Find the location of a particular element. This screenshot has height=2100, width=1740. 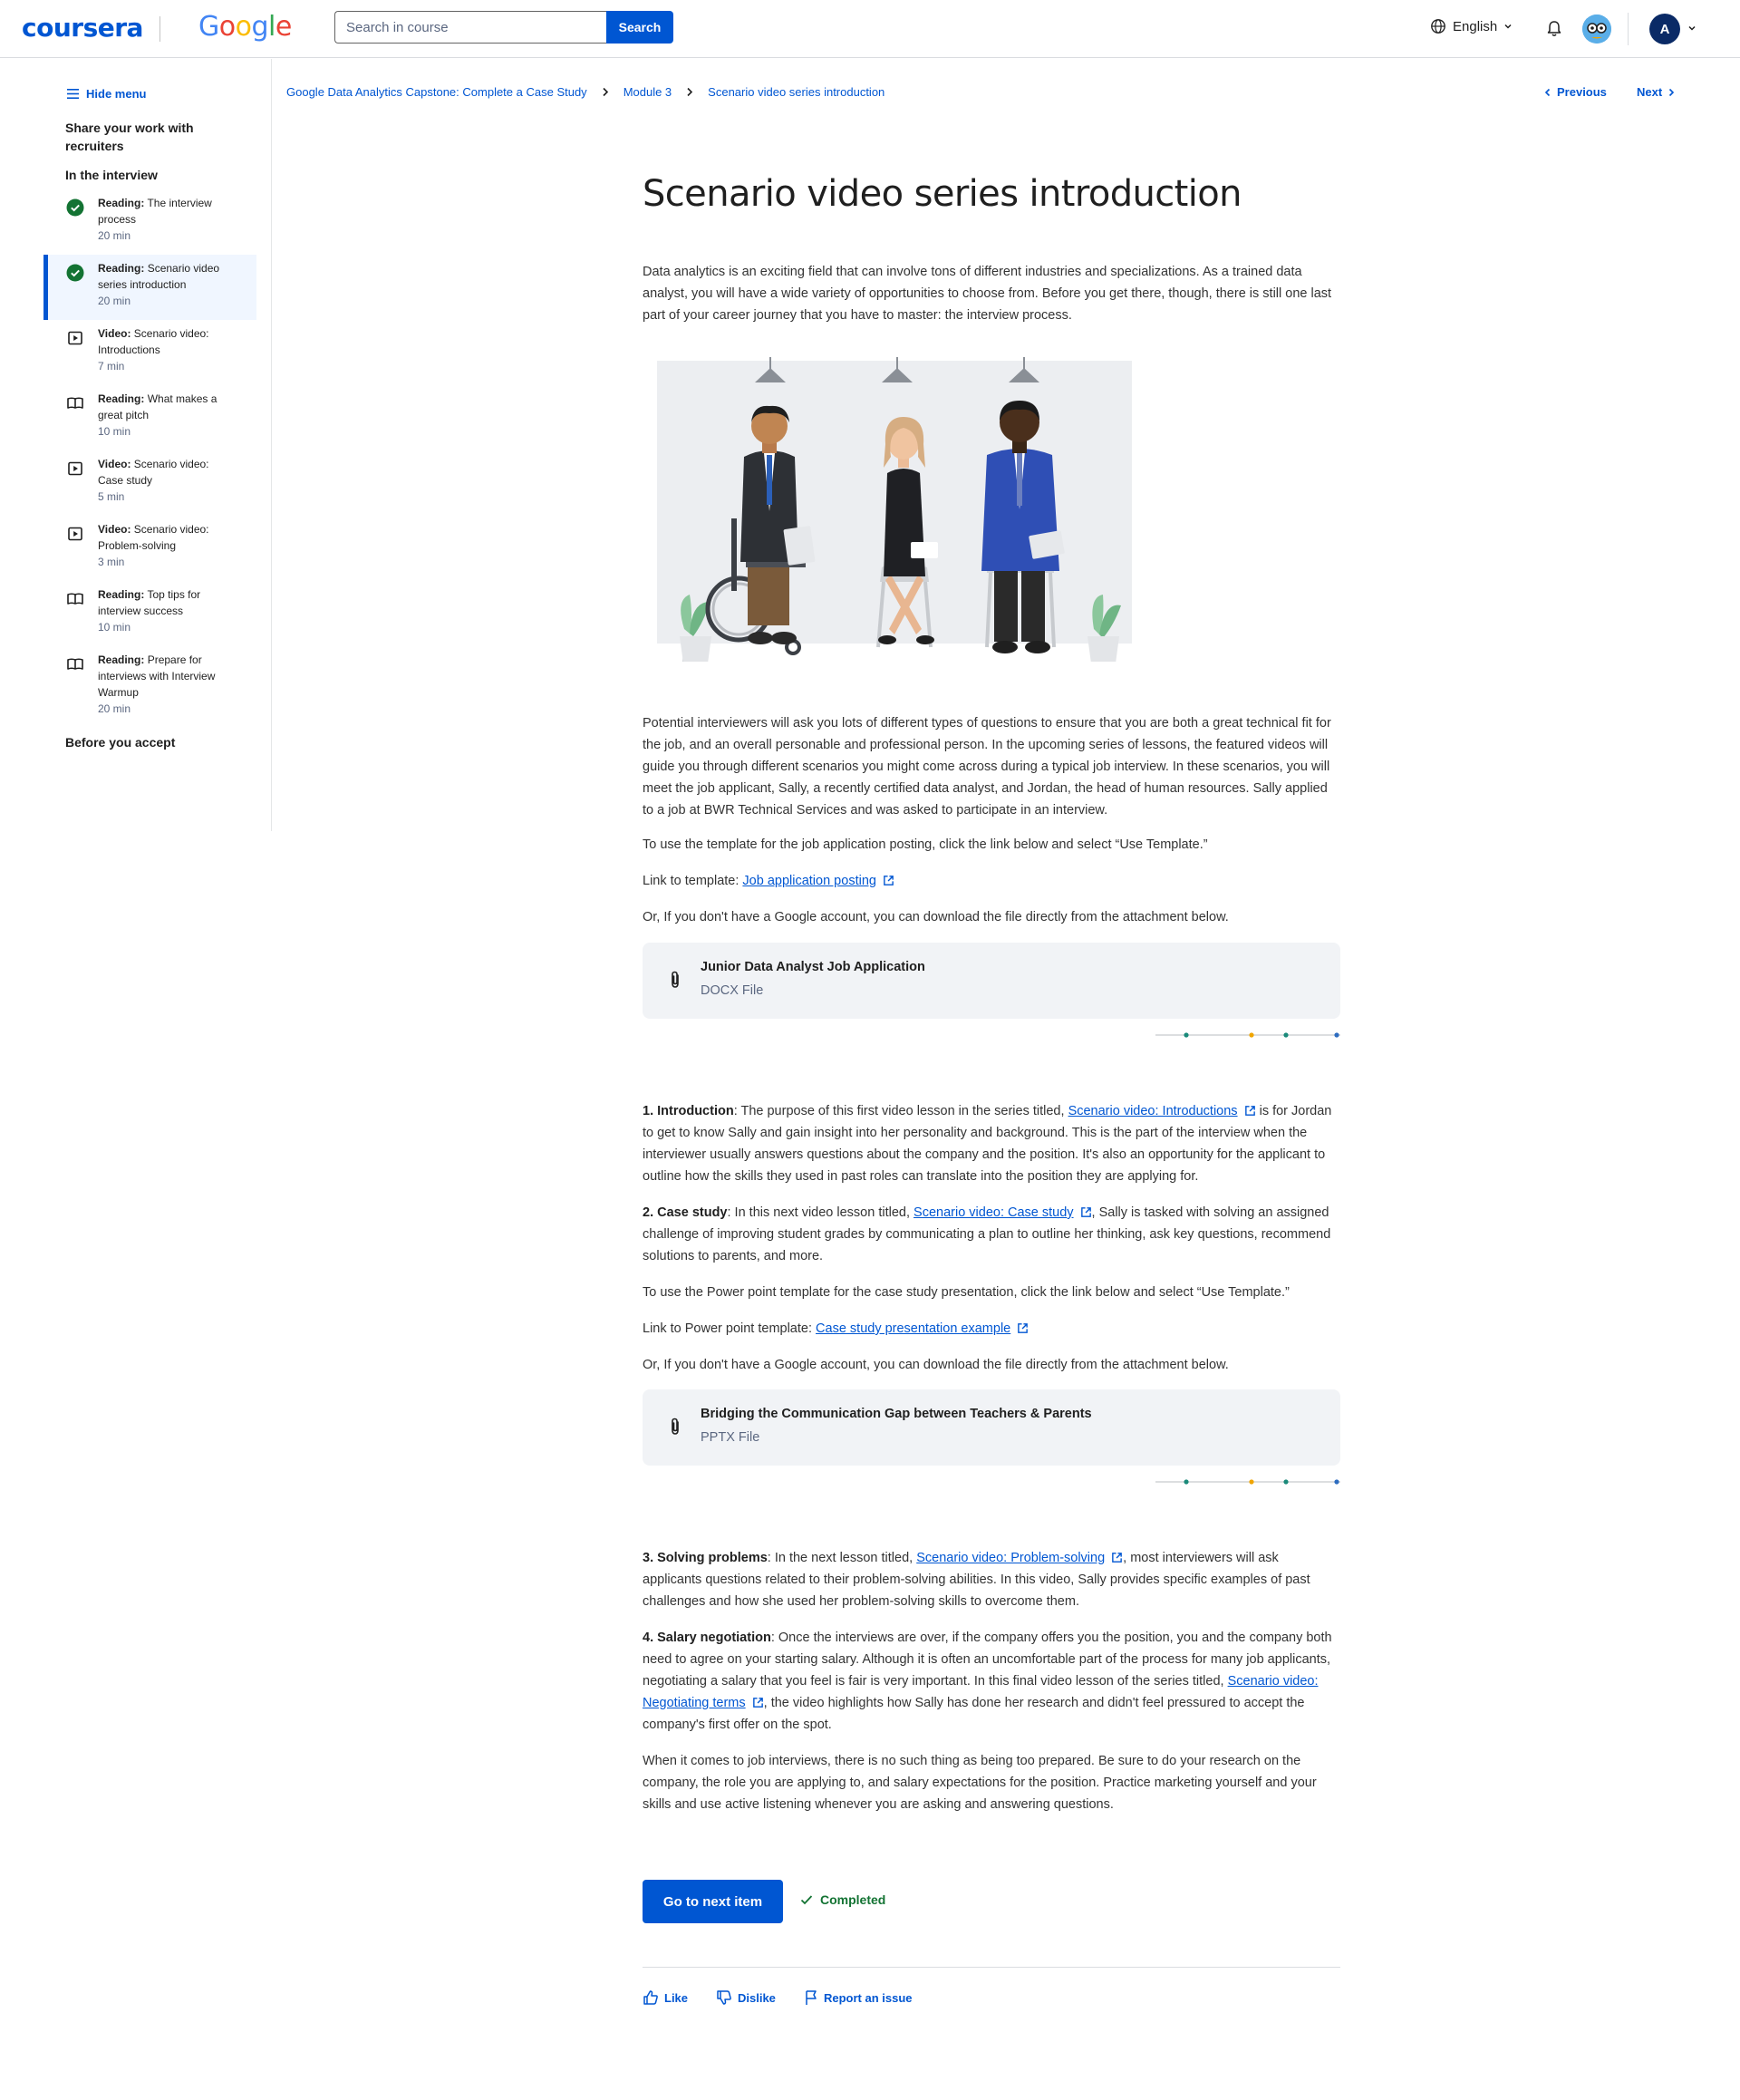

language-selector: English is located at coordinates (1471, 26).